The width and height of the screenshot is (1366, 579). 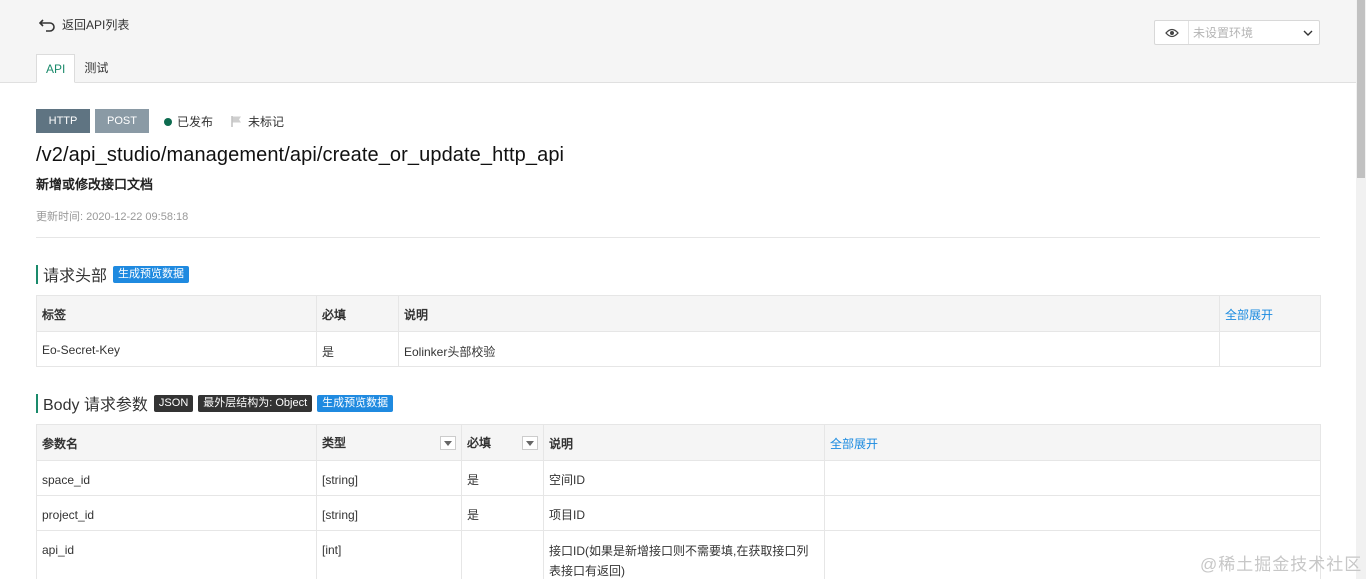 What do you see at coordinates (1308, 33) in the screenshot?
I see `chevron-down-icon` at bounding box center [1308, 33].